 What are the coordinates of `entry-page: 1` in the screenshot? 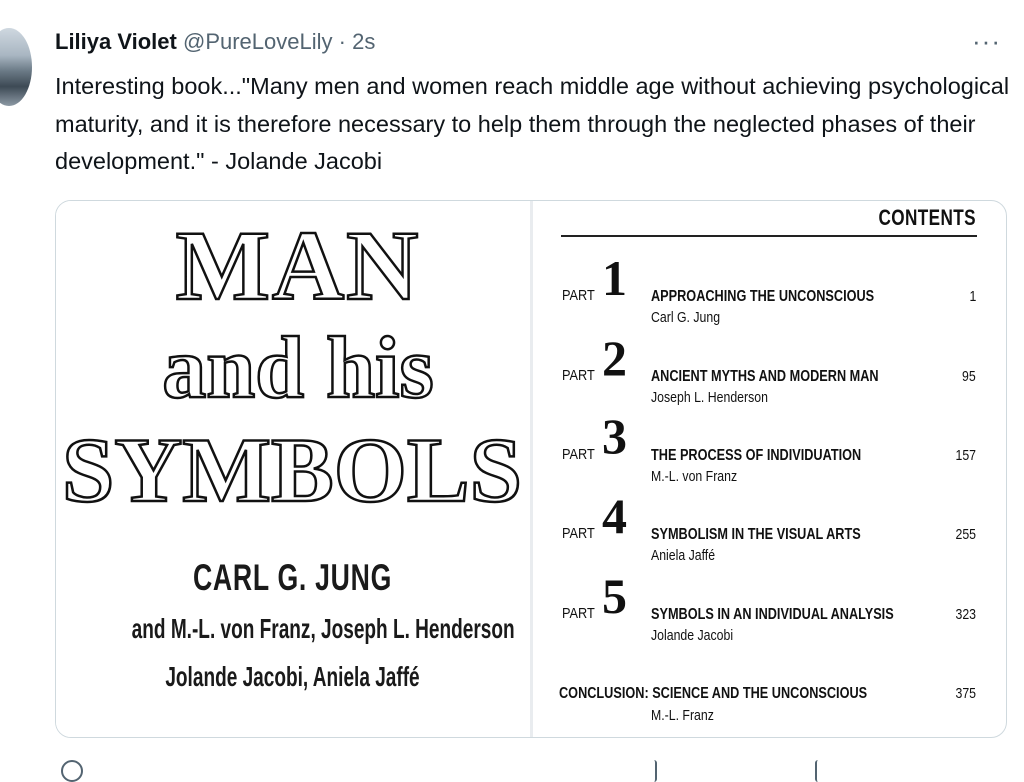 It's located at (972, 296).